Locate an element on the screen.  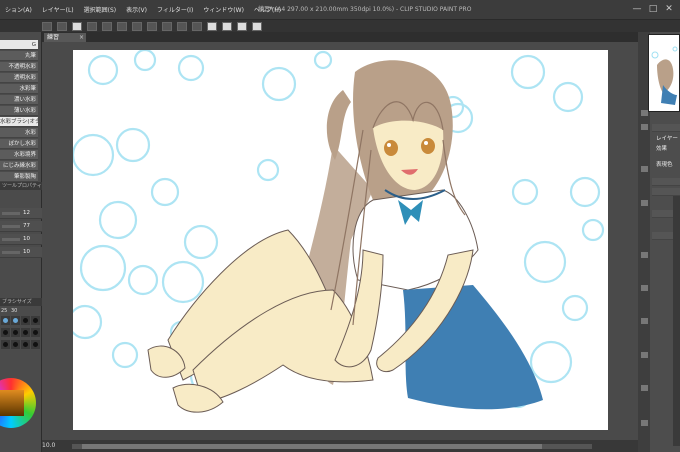
sub-tool-item: 丸筆 is located at coordinates (19, 56).